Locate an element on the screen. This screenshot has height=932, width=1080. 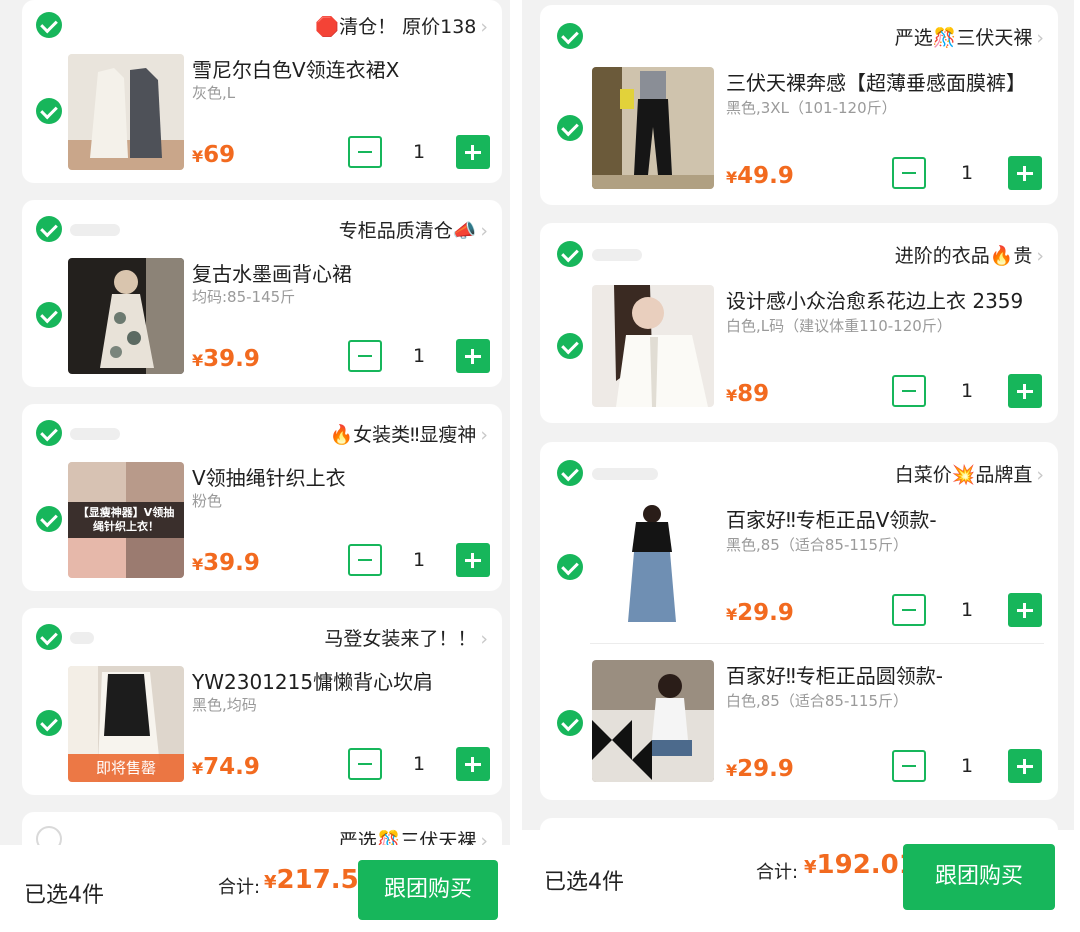
product-spec: 灰色,L is located at coordinates (213, 92).